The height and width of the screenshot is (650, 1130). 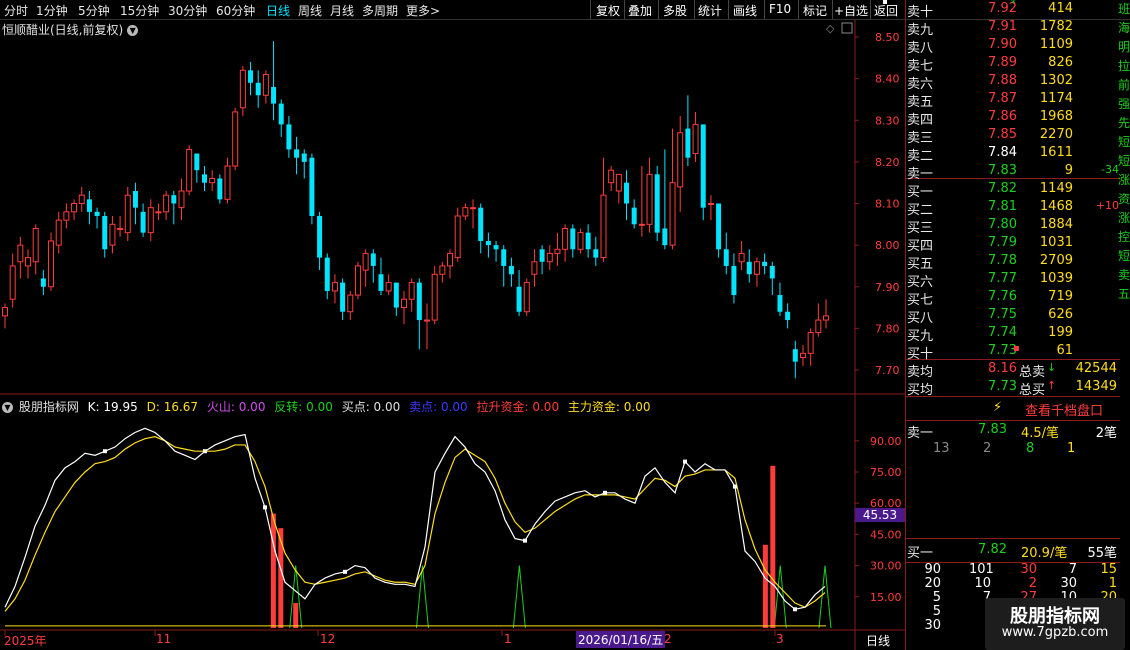 What do you see at coordinates (1002, 188) in the screenshot?
I see `level-price: 7.82` at bounding box center [1002, 188].